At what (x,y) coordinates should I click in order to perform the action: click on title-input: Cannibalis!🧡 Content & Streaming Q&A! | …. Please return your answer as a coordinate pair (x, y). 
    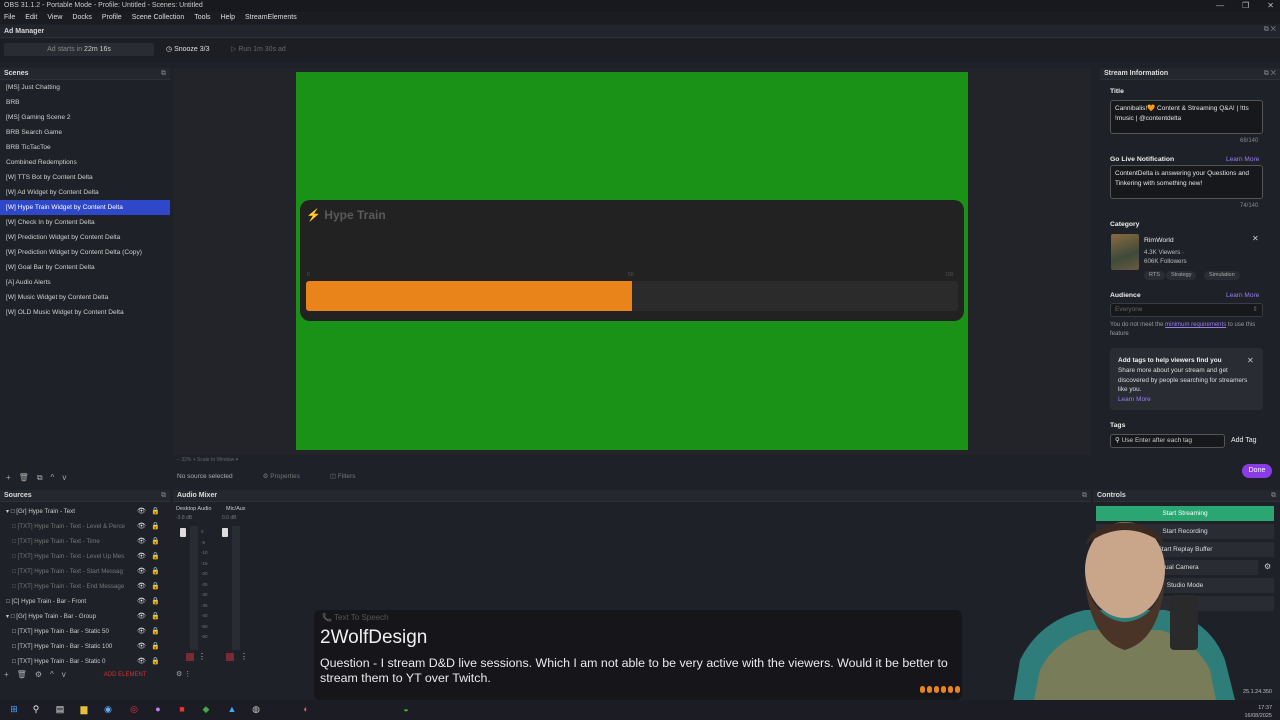
    Looking at the image, I should click on (1186, 117).